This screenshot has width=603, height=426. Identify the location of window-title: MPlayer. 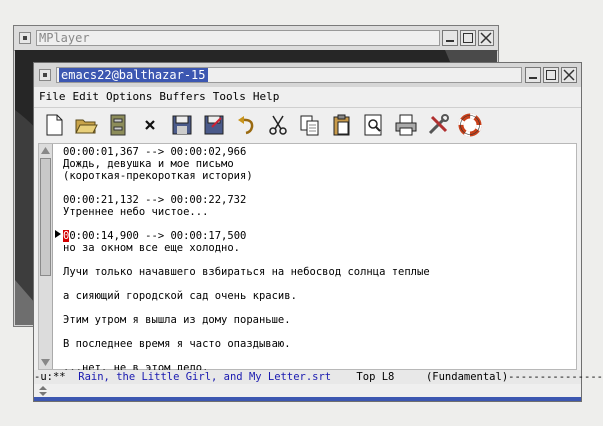
(64, 38).